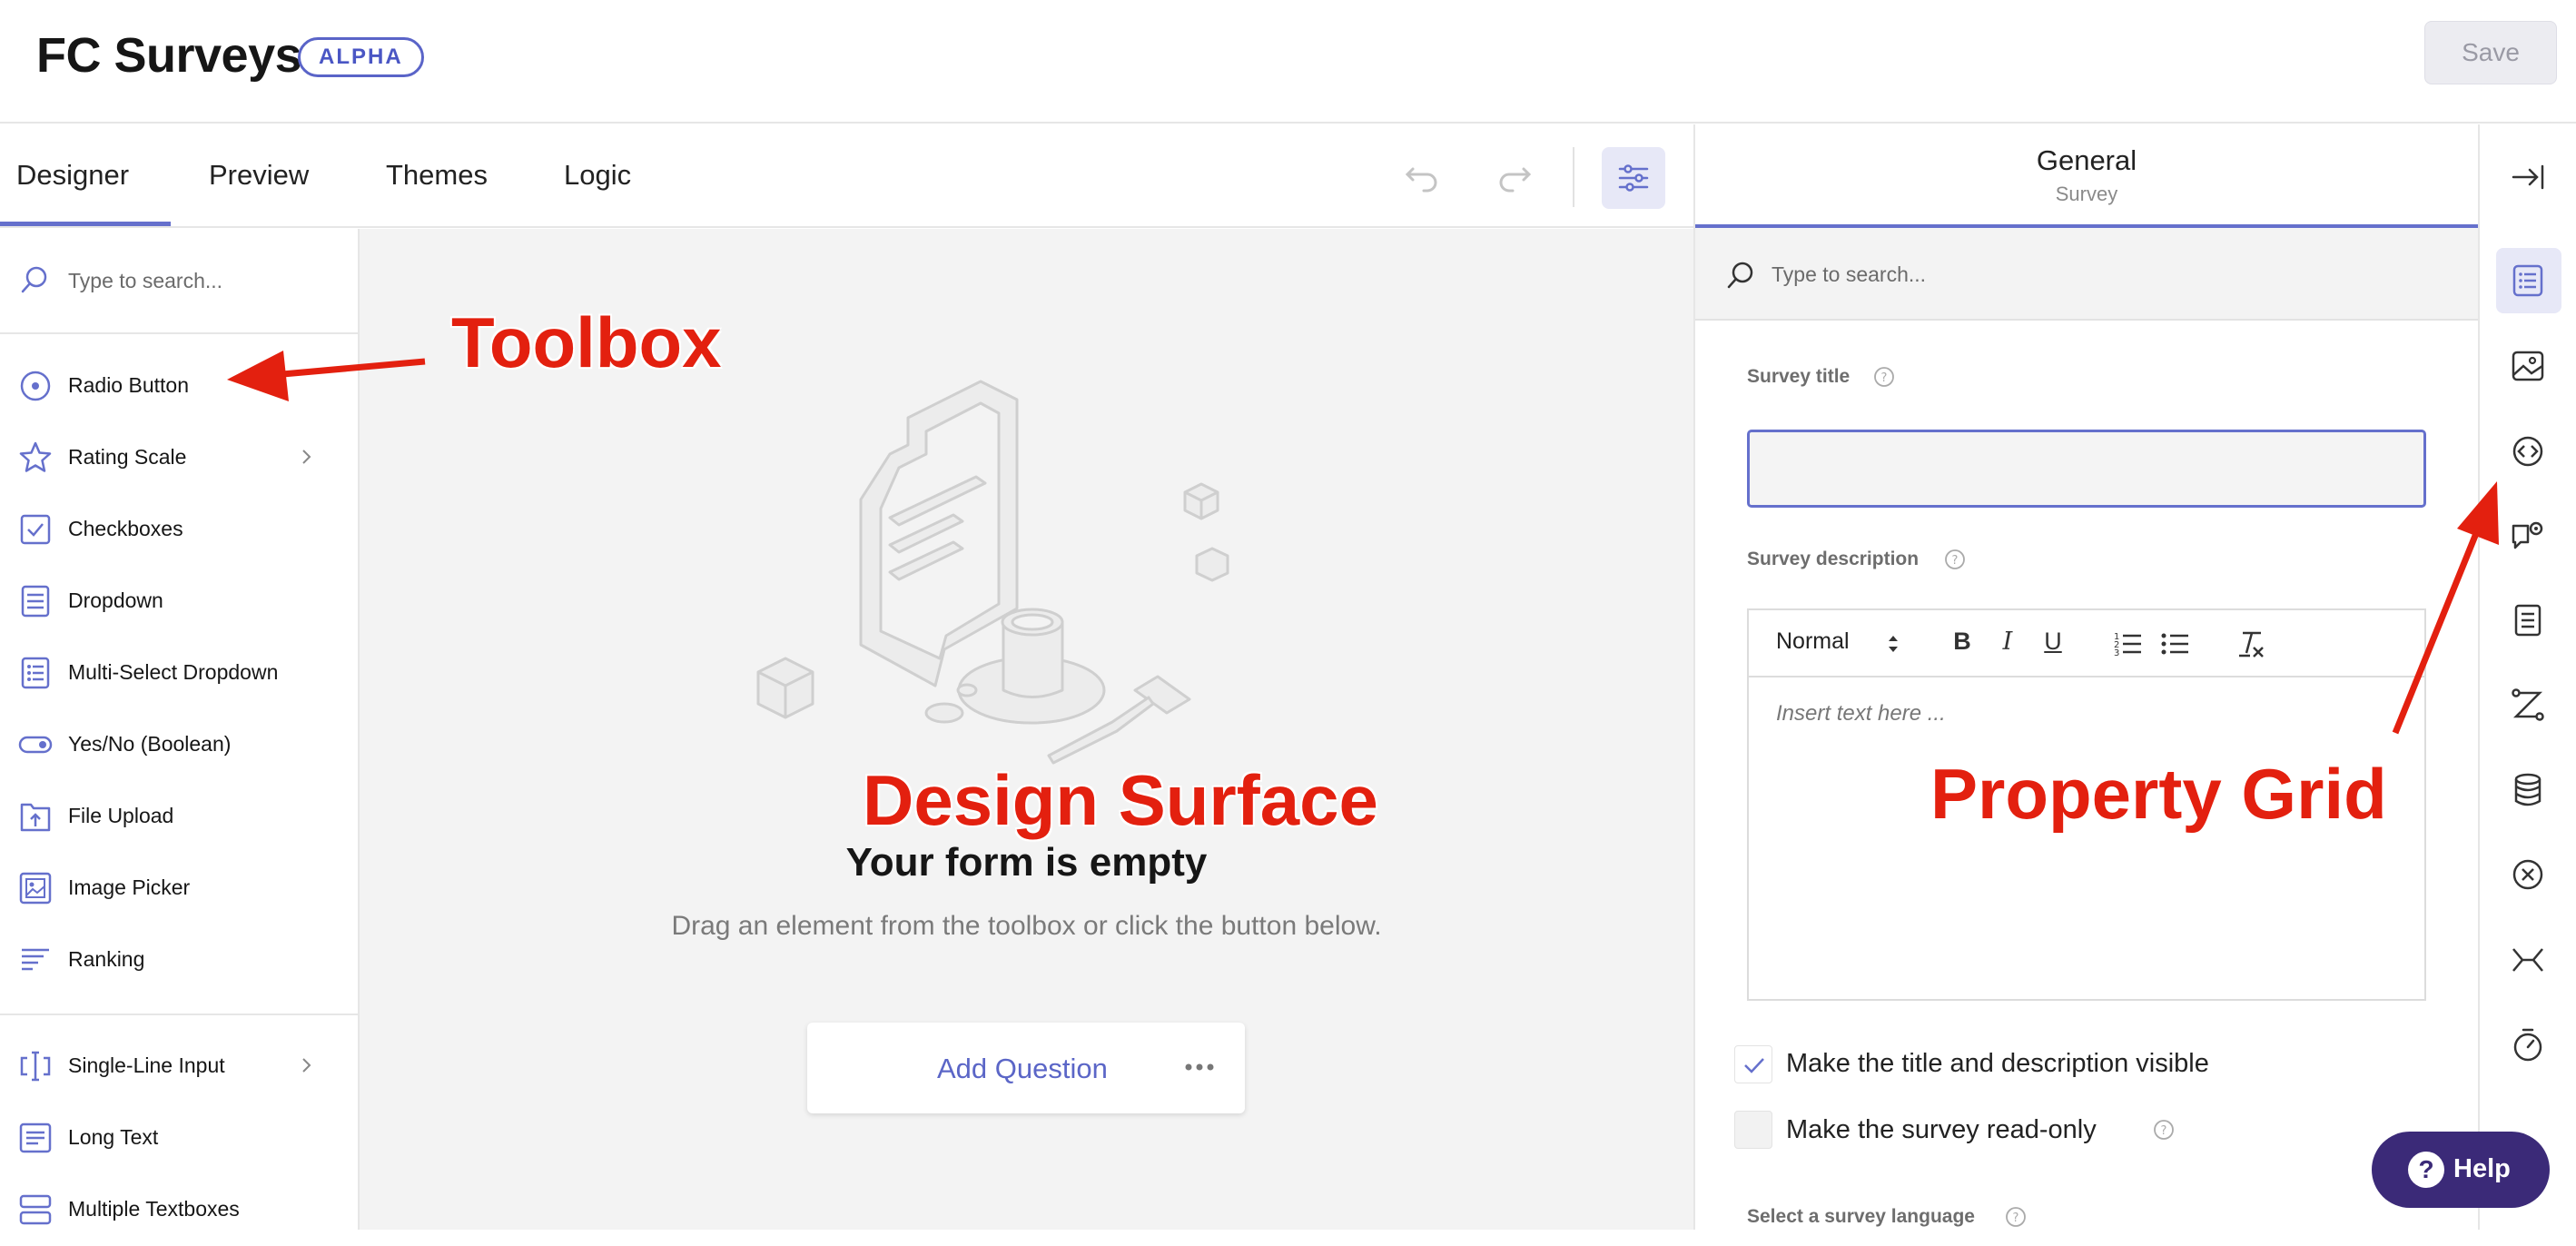  I want to click on tab-logic: Logic, so click(597, 175).